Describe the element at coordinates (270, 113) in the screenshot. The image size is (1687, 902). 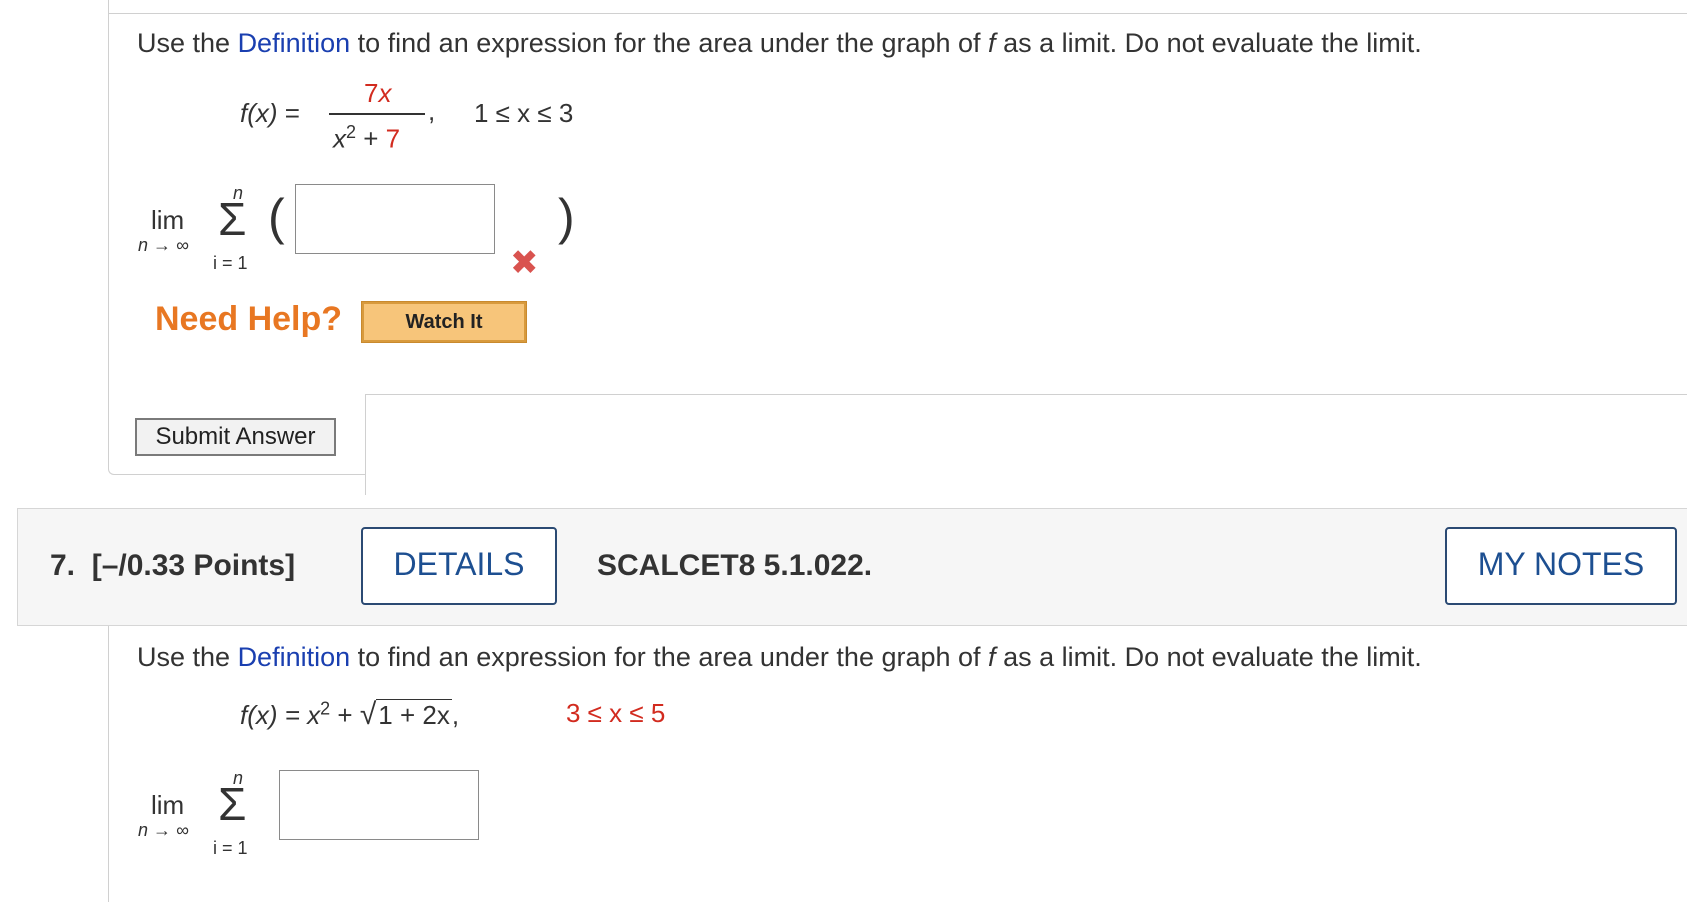
I see `q6-function-lhs: f(x) =` at that location.